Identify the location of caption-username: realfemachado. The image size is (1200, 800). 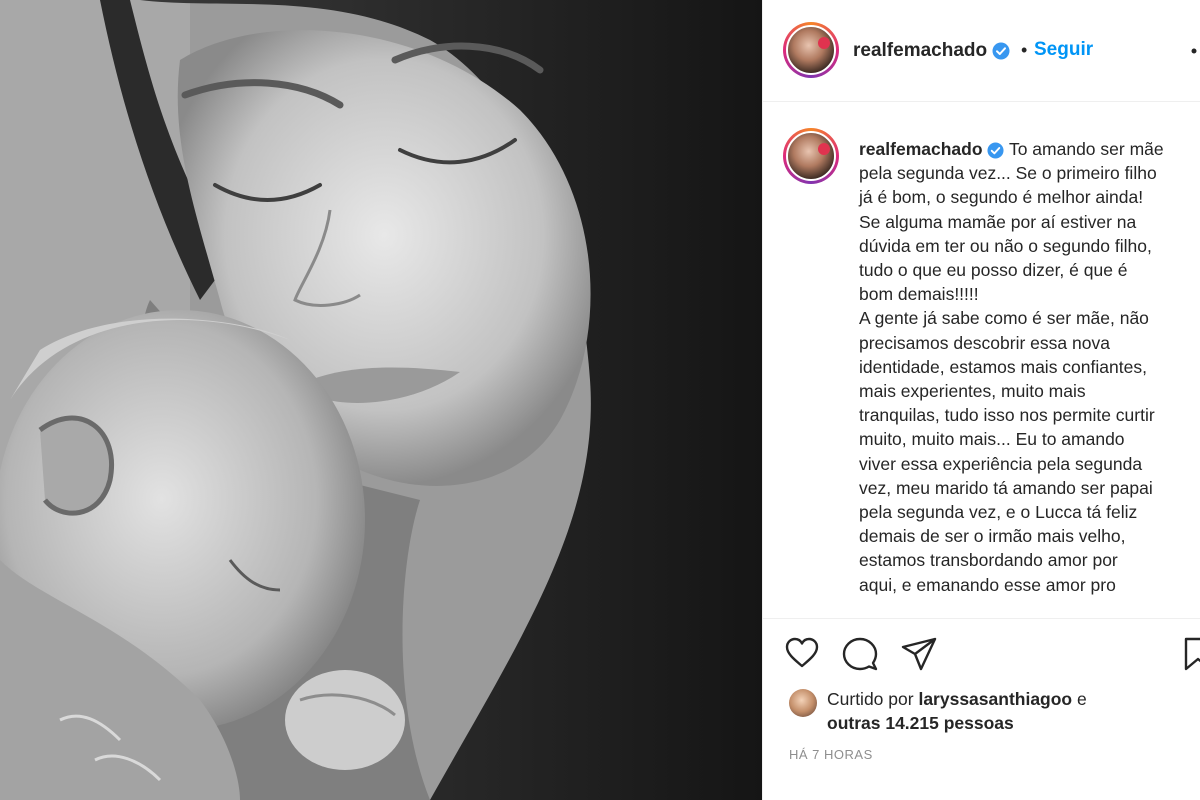
(921, 149).